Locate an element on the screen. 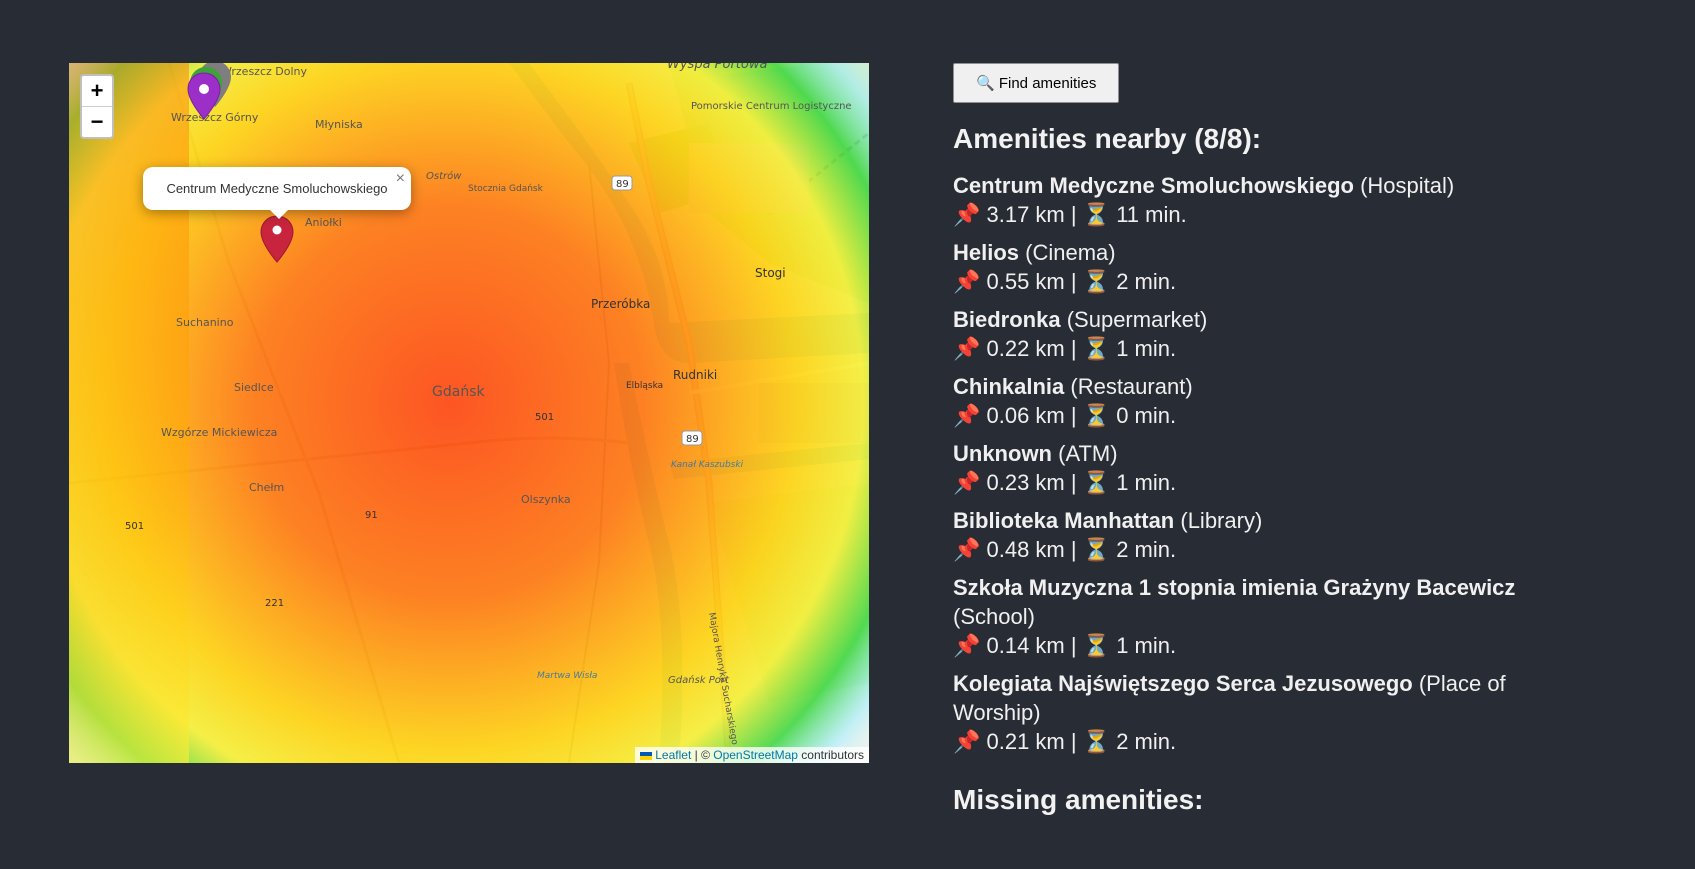 Image resolution: width=1695 pixels, height=869 pixels. missing-amenities-heading: Missing amenities: is located at coordinates (1078, 799).